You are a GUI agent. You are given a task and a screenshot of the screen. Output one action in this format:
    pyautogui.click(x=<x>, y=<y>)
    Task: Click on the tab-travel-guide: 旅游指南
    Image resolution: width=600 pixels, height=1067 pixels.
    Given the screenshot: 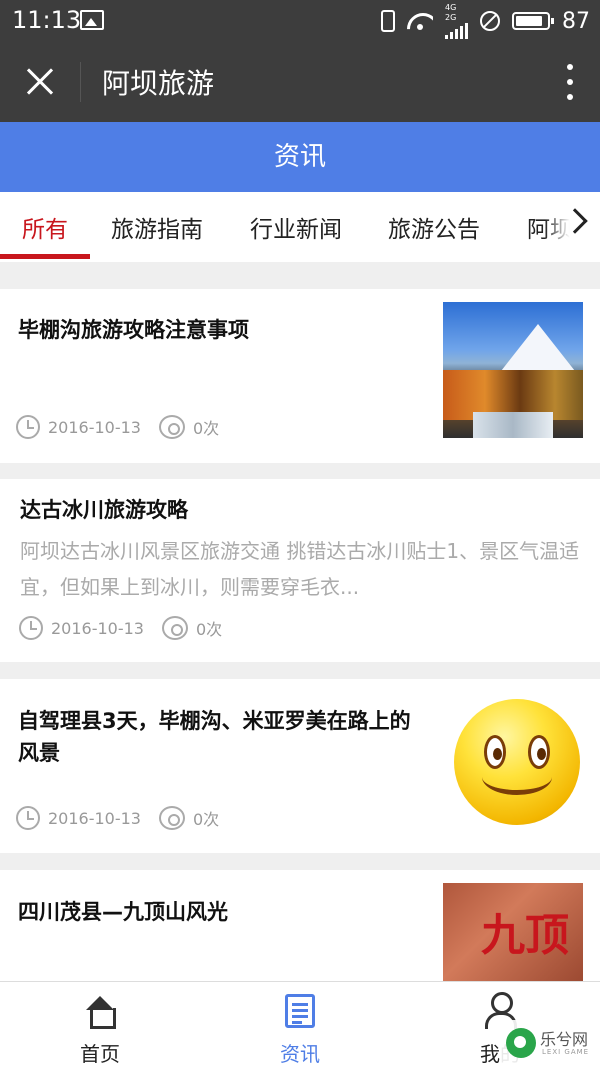 What is the action you would take?
    pyautogui.click(x=157, y=227)
    